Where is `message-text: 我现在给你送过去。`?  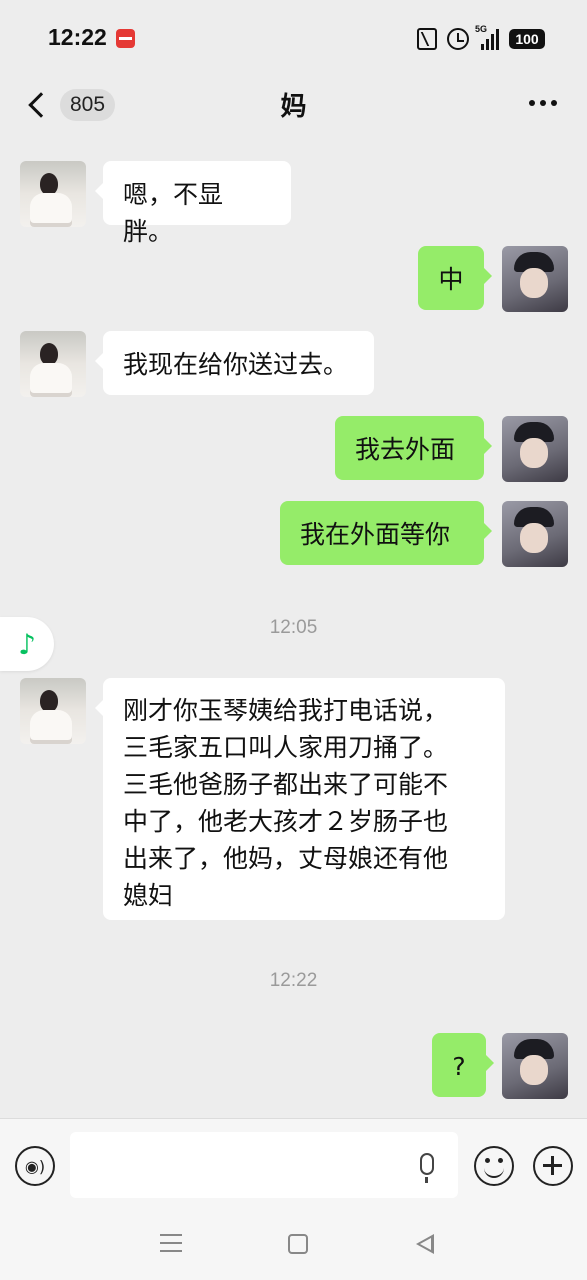 message-text: 我现在给你送过去。 is located at coordinates (236, 364).